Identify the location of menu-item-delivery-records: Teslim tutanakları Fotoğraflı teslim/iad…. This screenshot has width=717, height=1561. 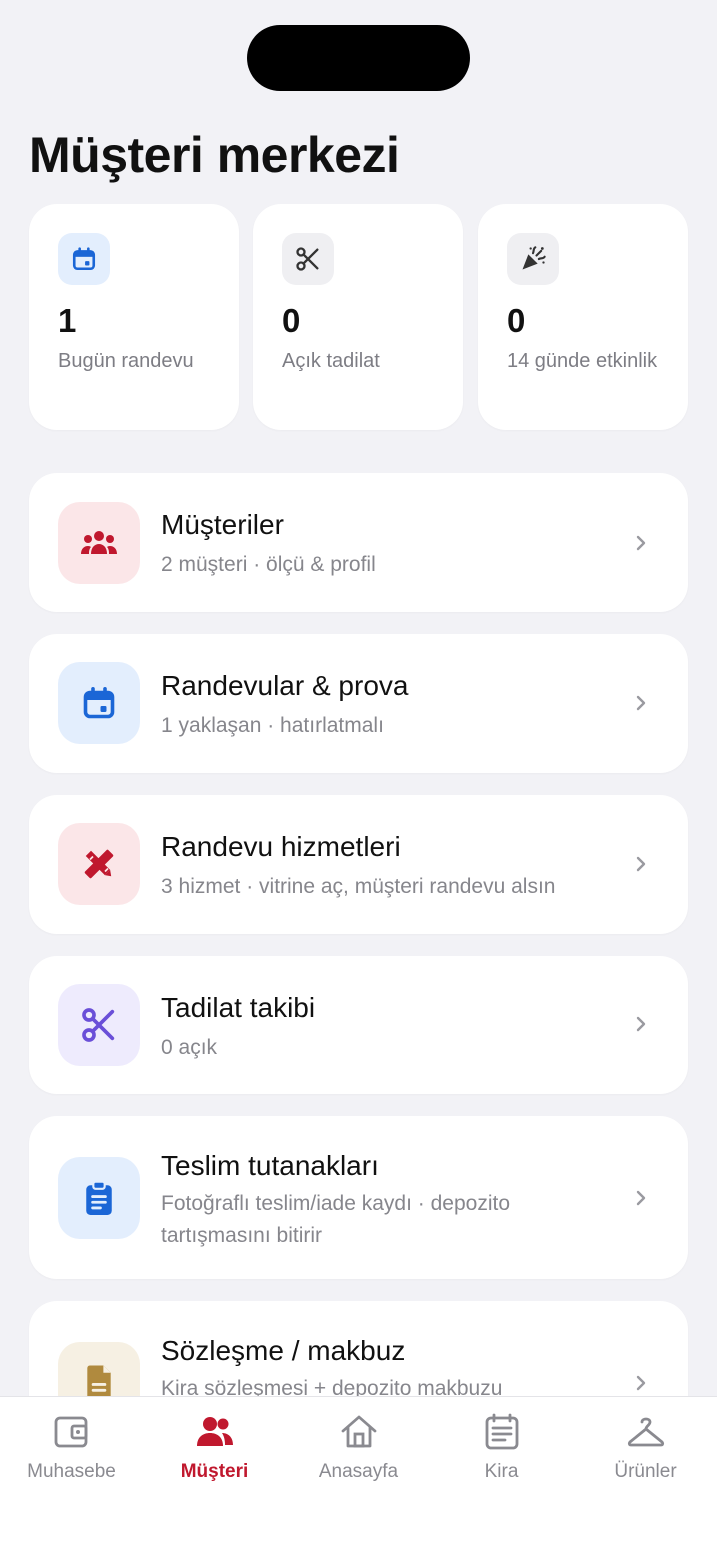
(358, 1197).